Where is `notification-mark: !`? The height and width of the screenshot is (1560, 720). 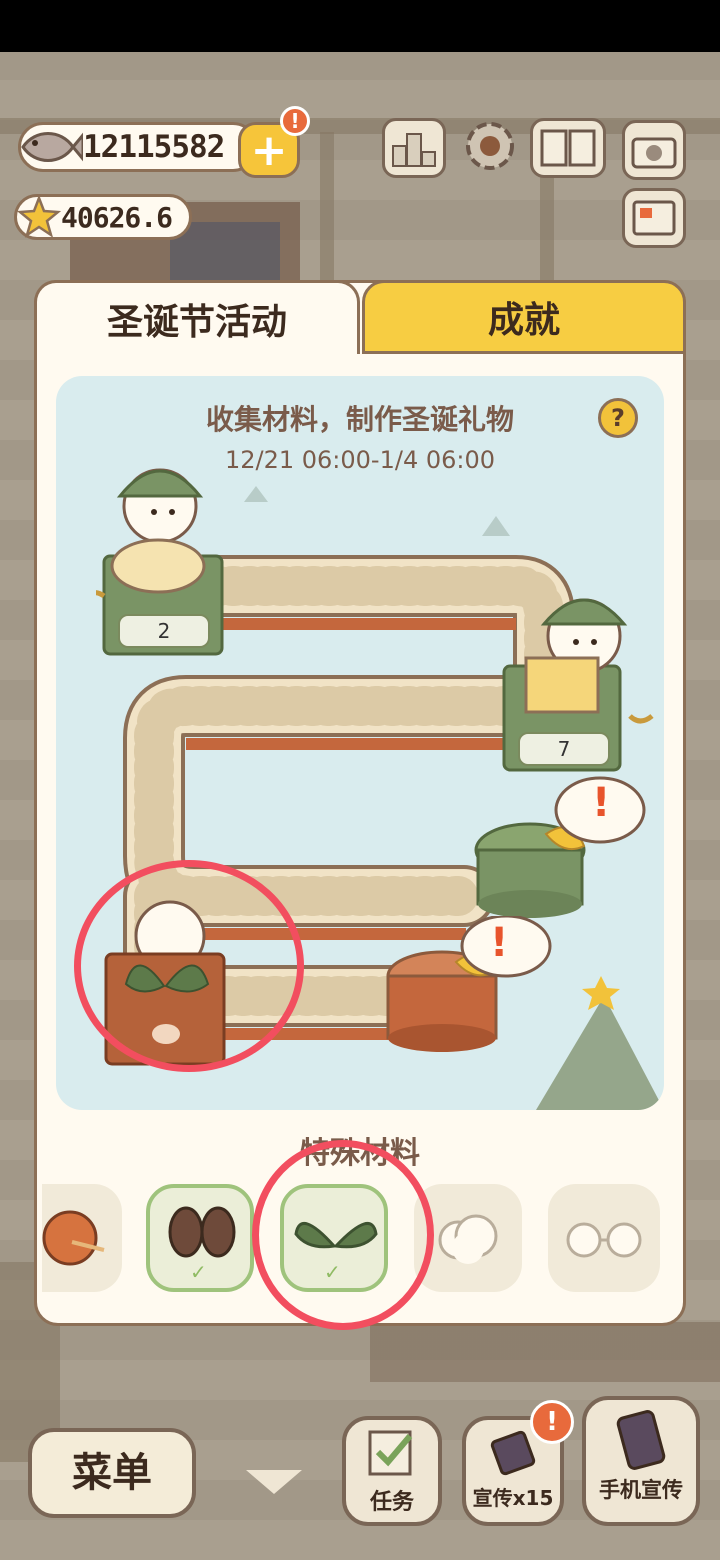 notification-mark: ! is located at coordinates (295, 121).